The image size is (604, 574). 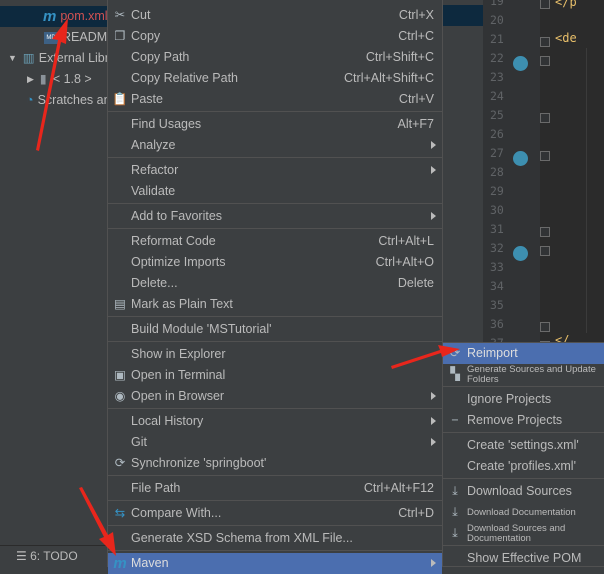 I want to click on red-arrow-maven, so click(x=97, y=521).